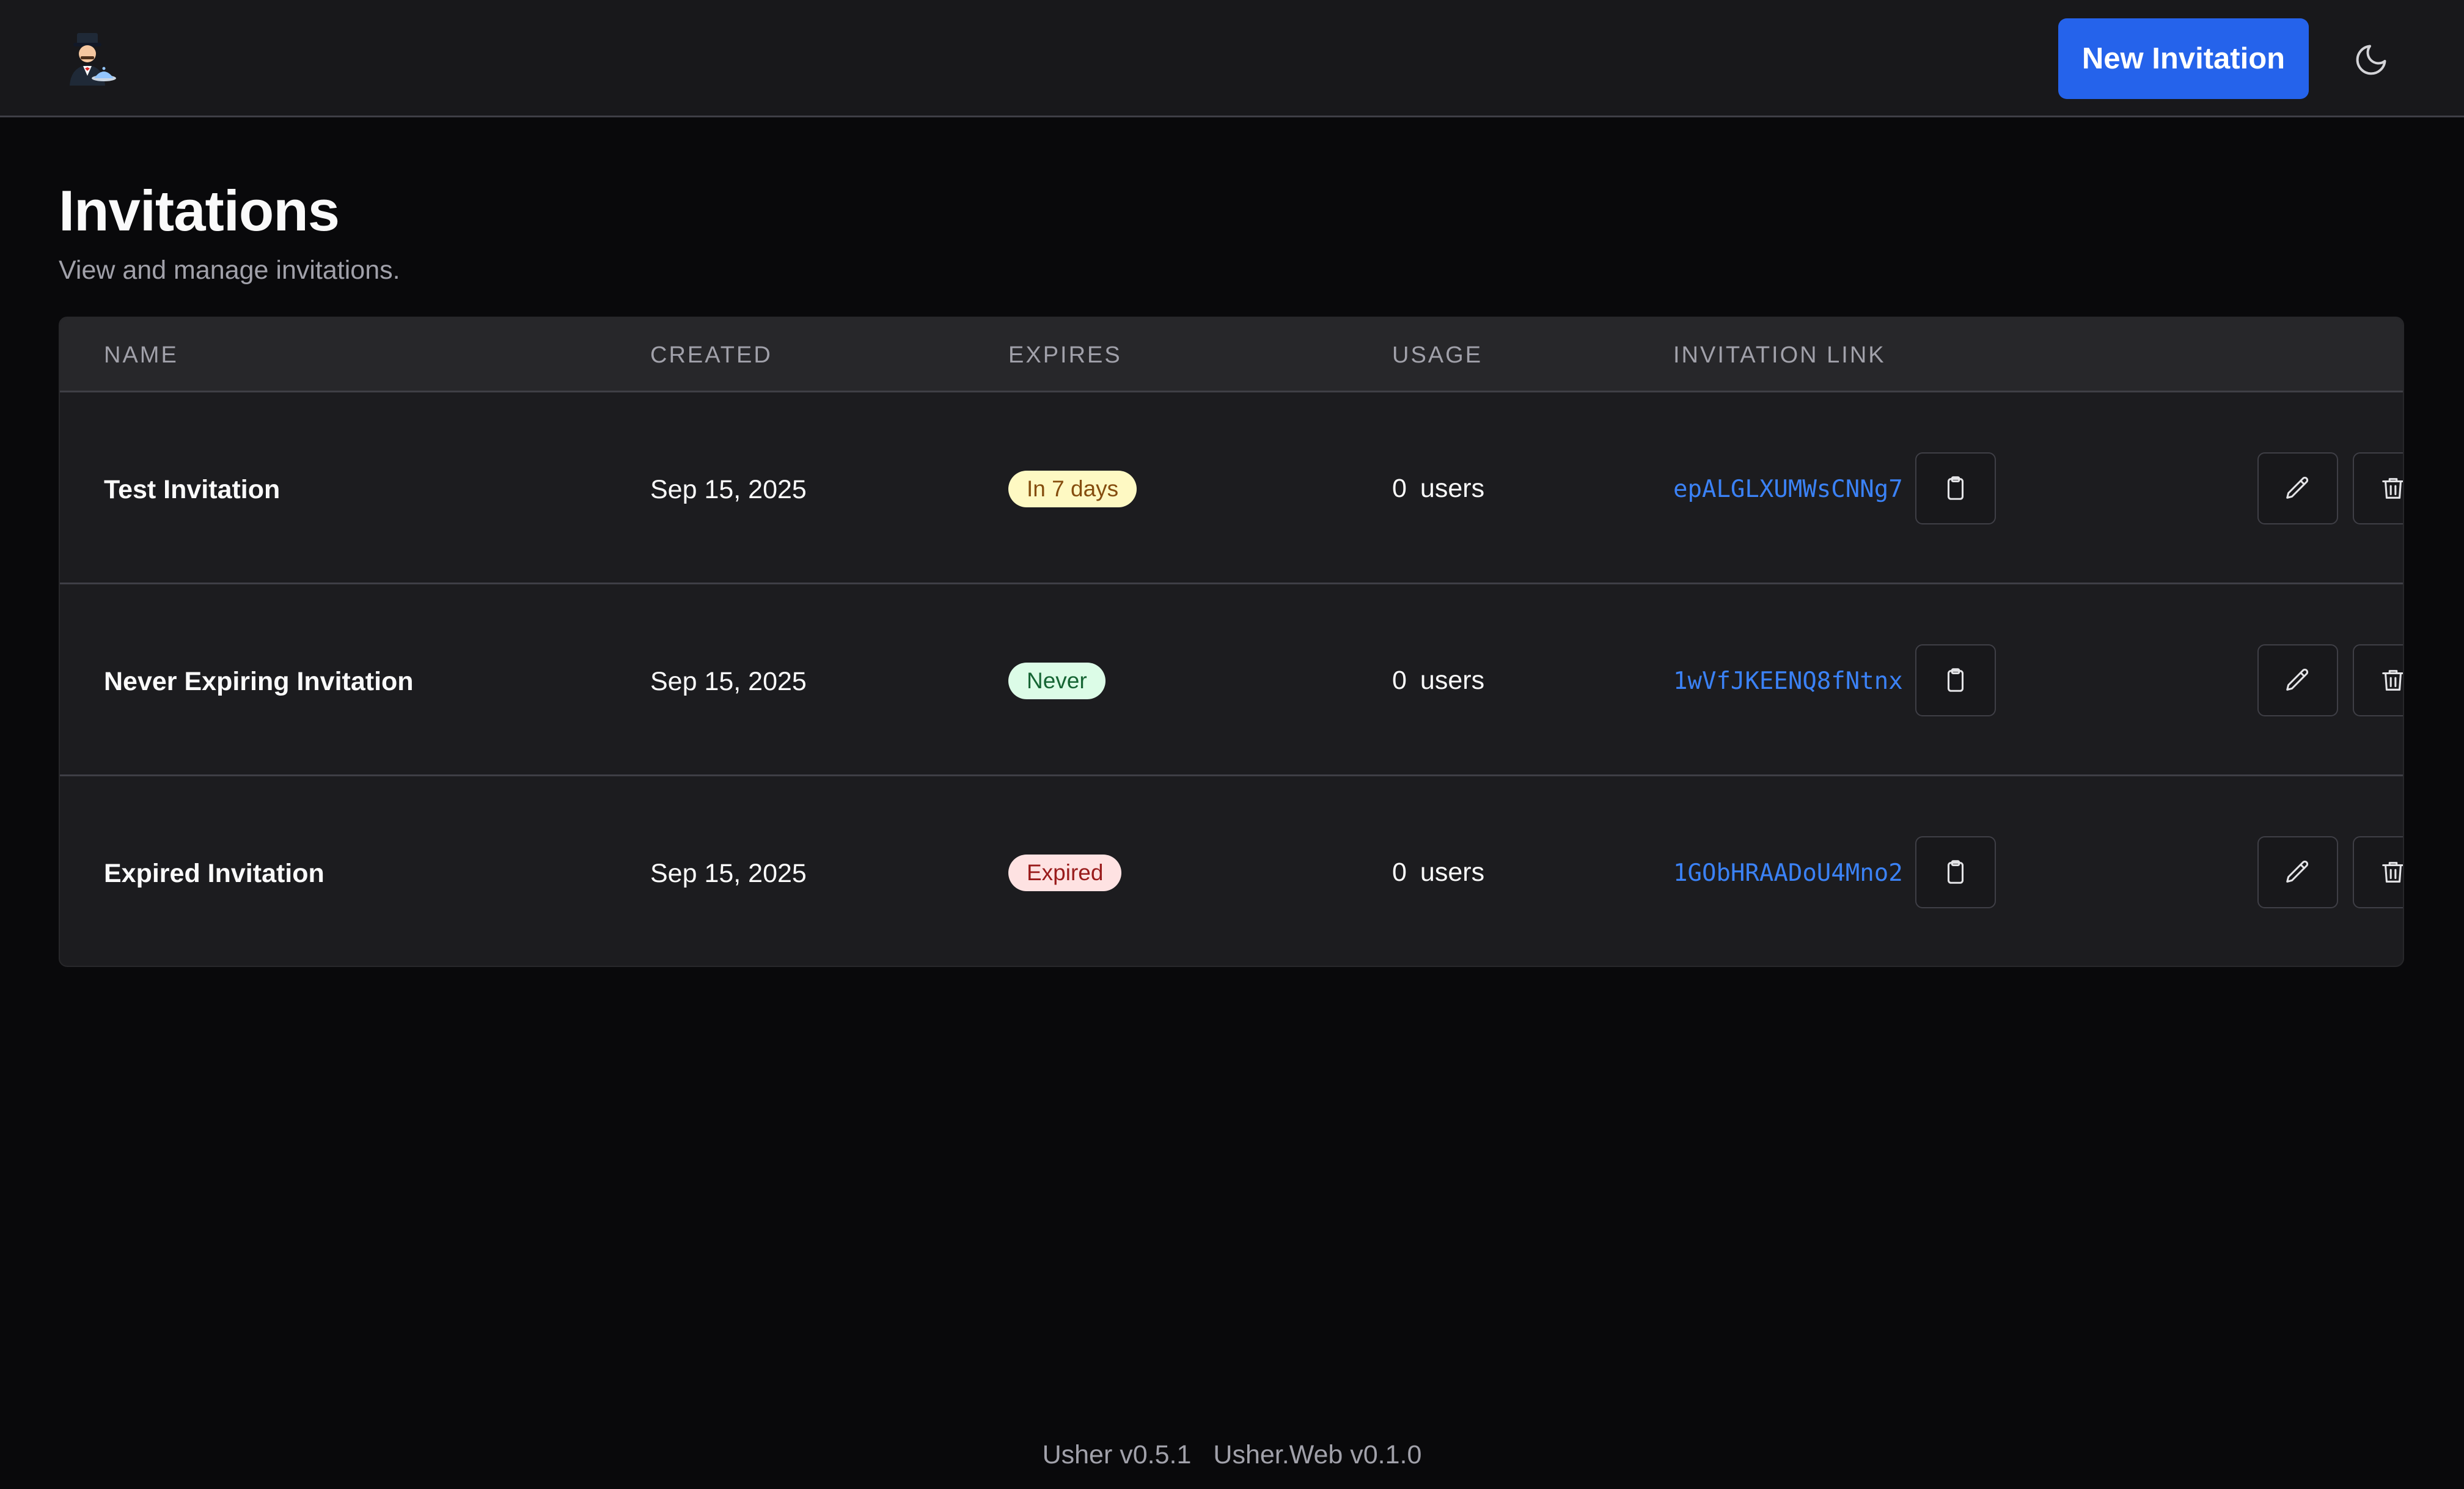  Describe the element at coordinates (141, 355) in the screenshot. I see `column-header-name: NAME` at that location.